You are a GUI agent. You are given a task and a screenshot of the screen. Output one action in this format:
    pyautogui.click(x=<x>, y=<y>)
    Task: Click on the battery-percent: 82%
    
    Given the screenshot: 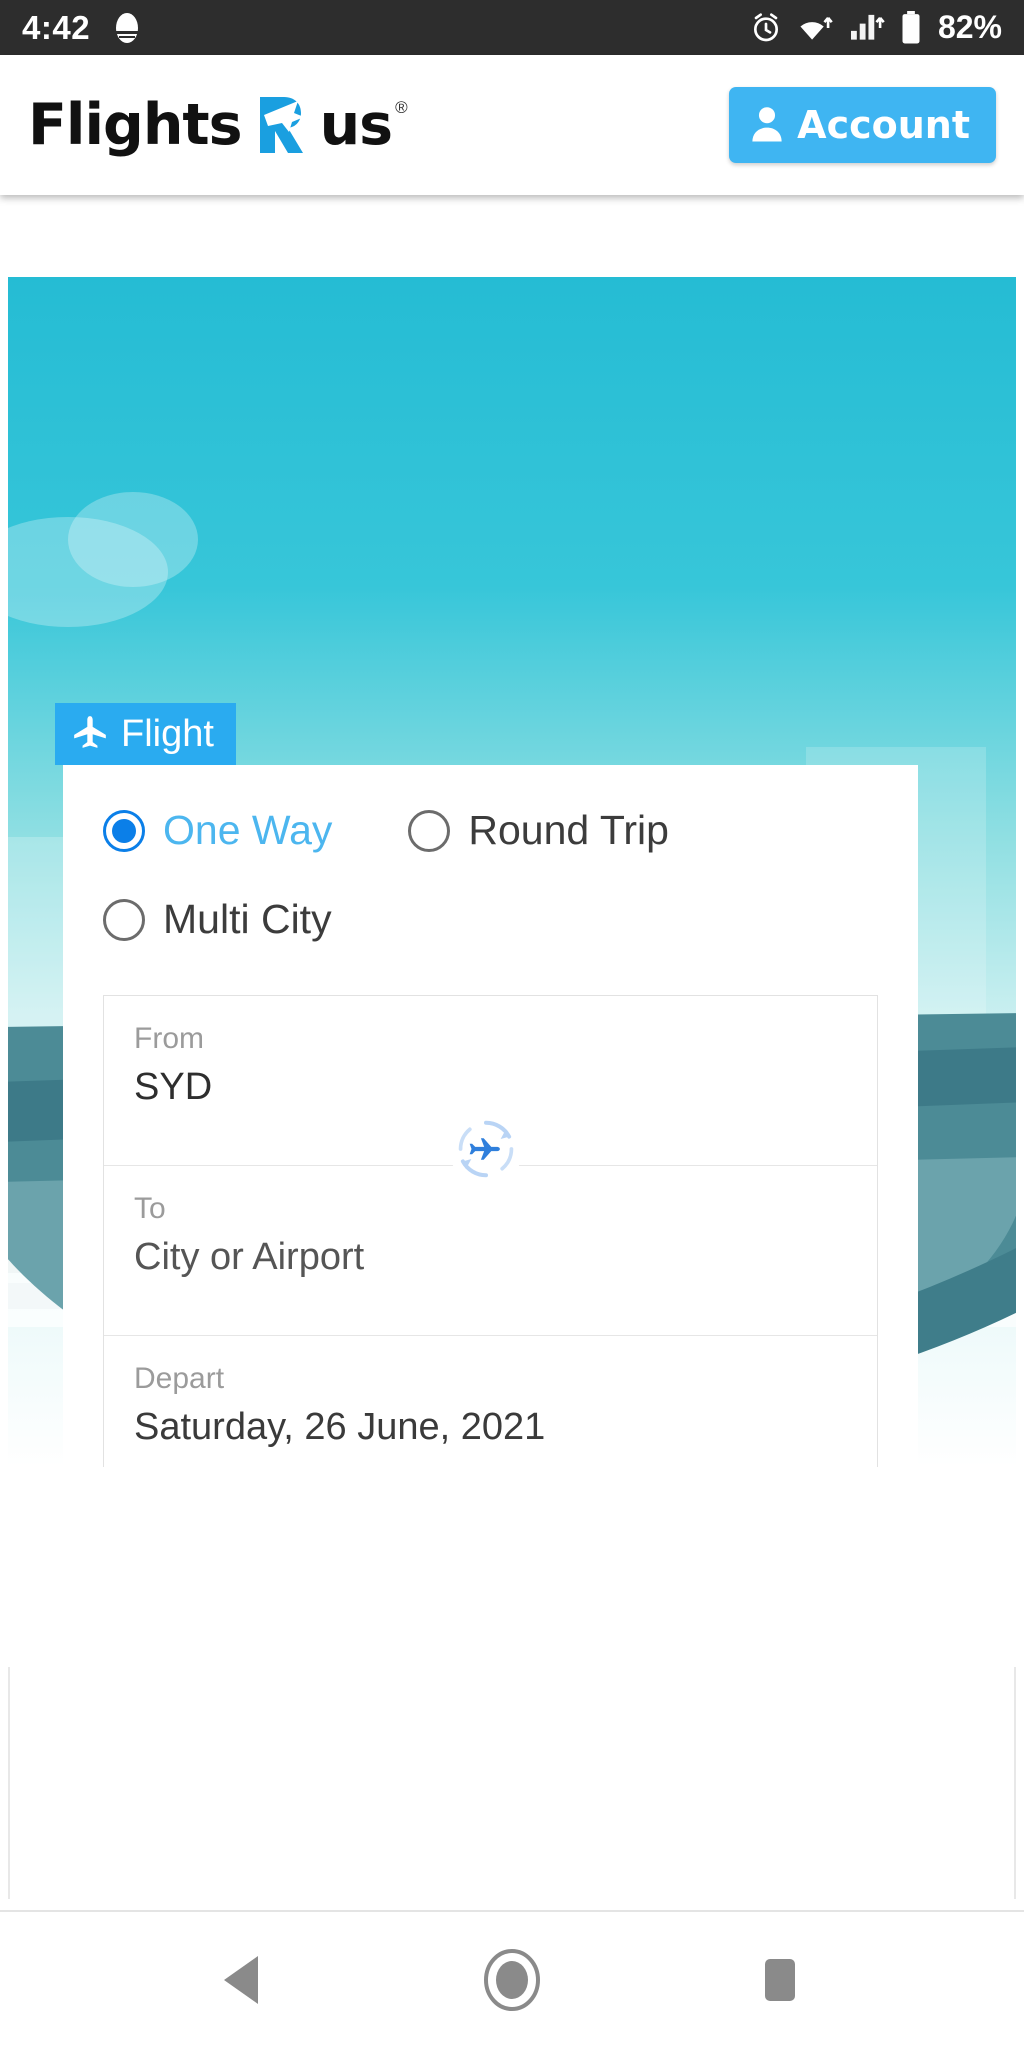 What is the action you would take?
    pyautogui.click(x=969, y=27)
    